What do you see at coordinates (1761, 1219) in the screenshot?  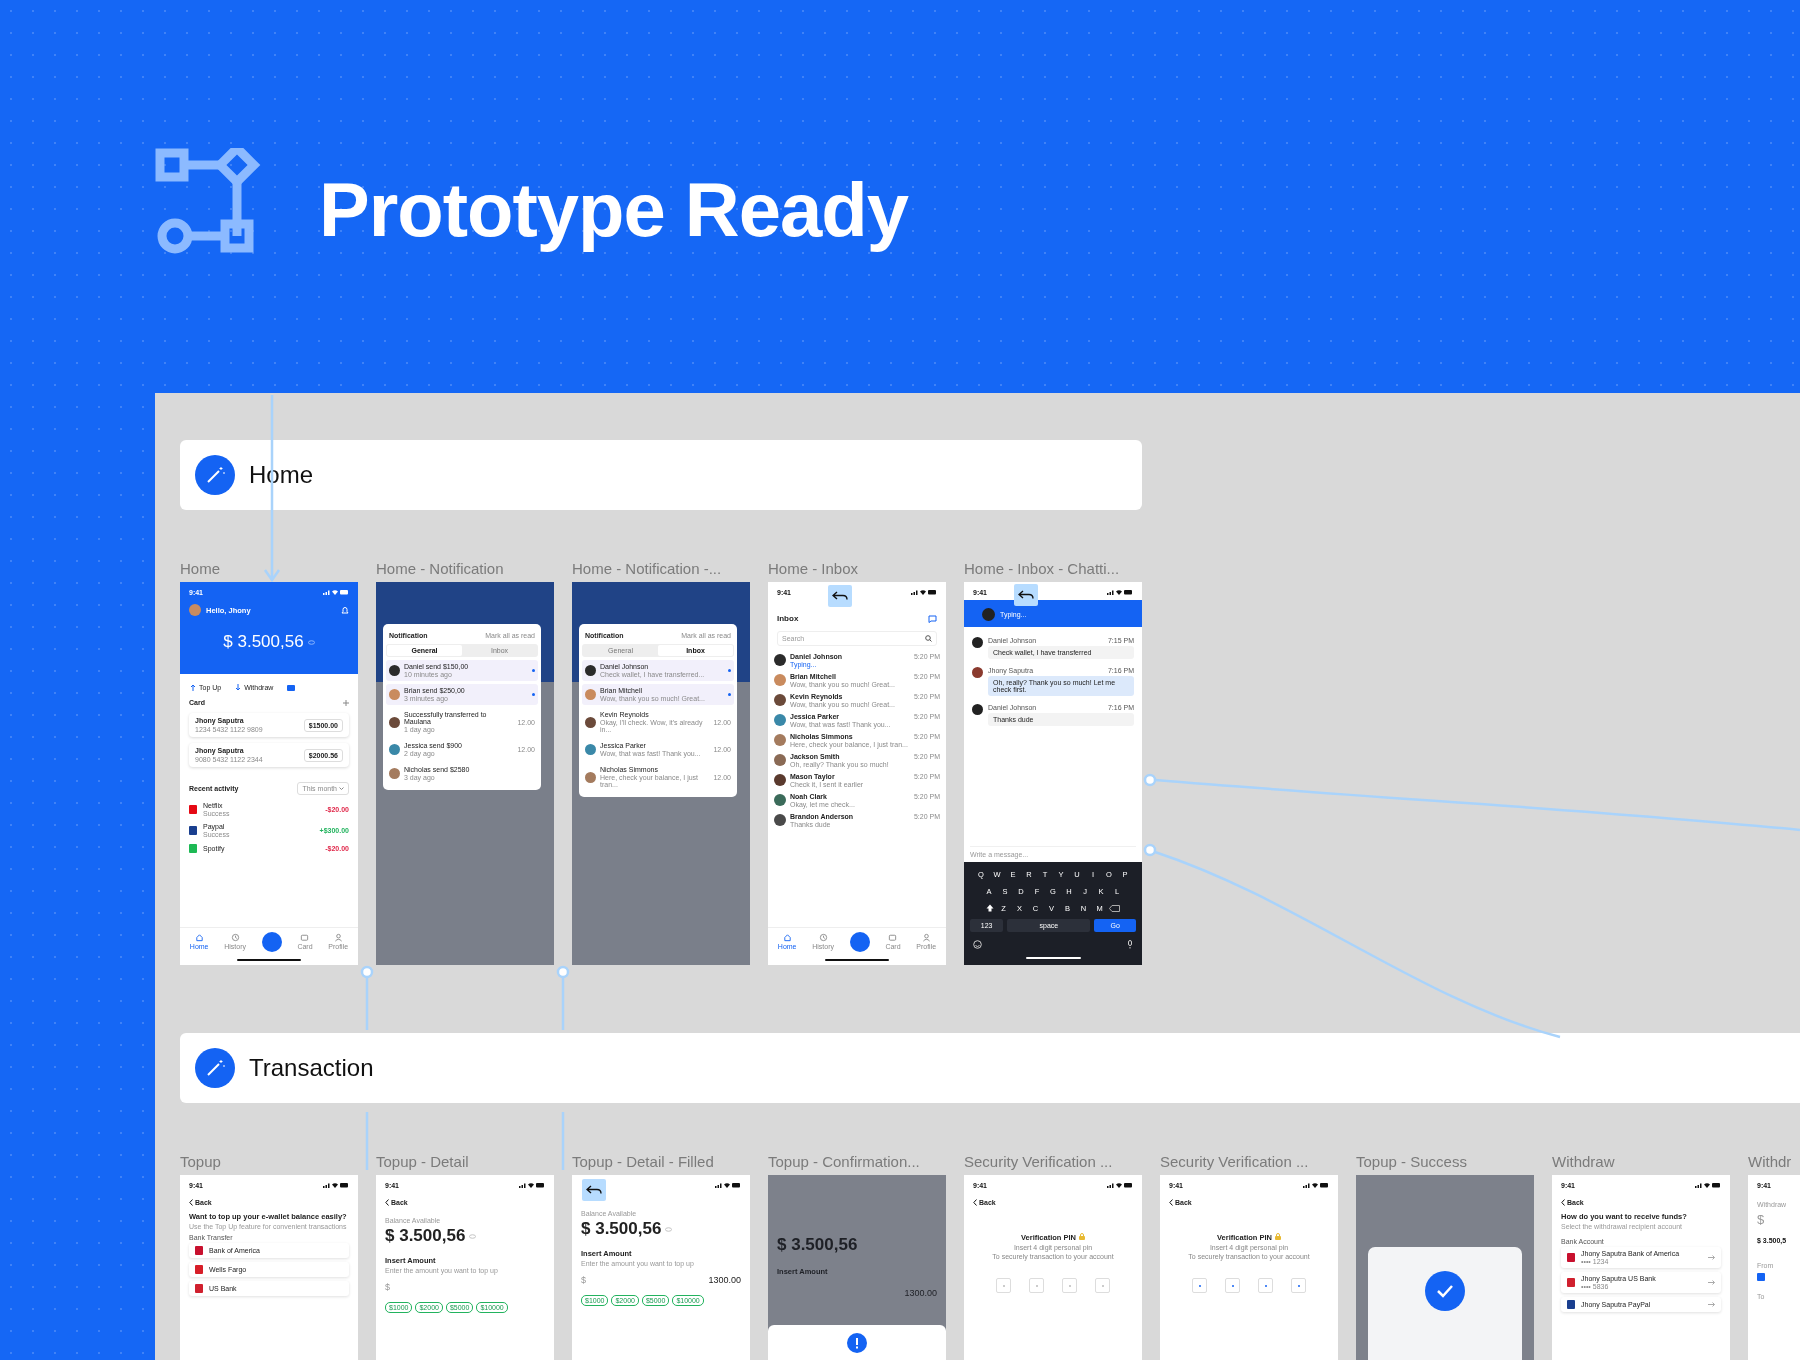 I see `currency-symbol: $` at bounding box center [1761, 1219].